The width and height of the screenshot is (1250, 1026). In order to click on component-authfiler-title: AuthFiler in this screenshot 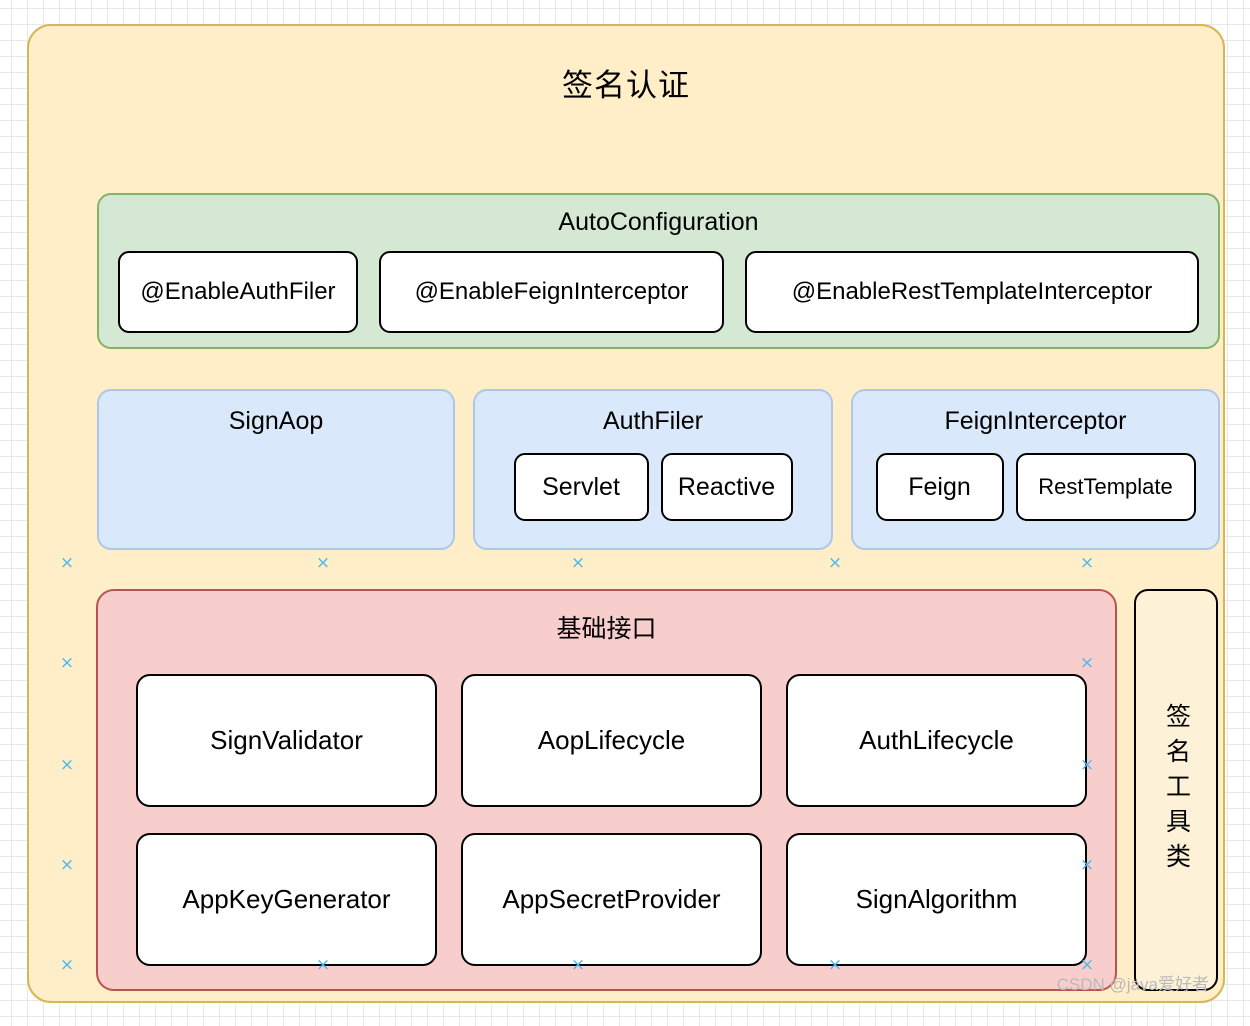, I will do `click(653, 421)`.